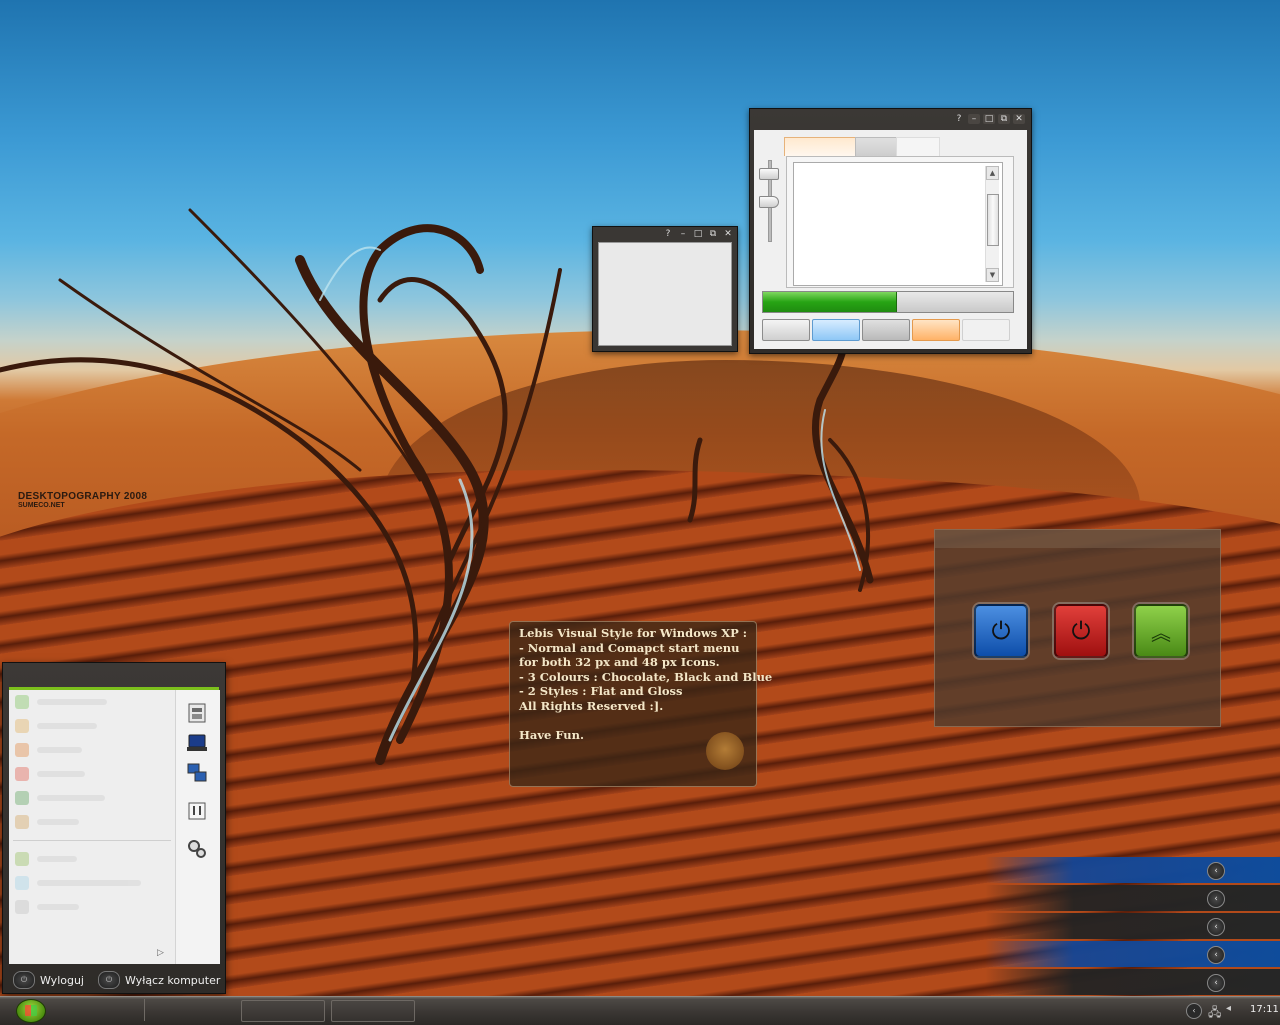 The image size is (1280, 1025). I want to click on hibernate-button: ︽, so click(1161, 631).